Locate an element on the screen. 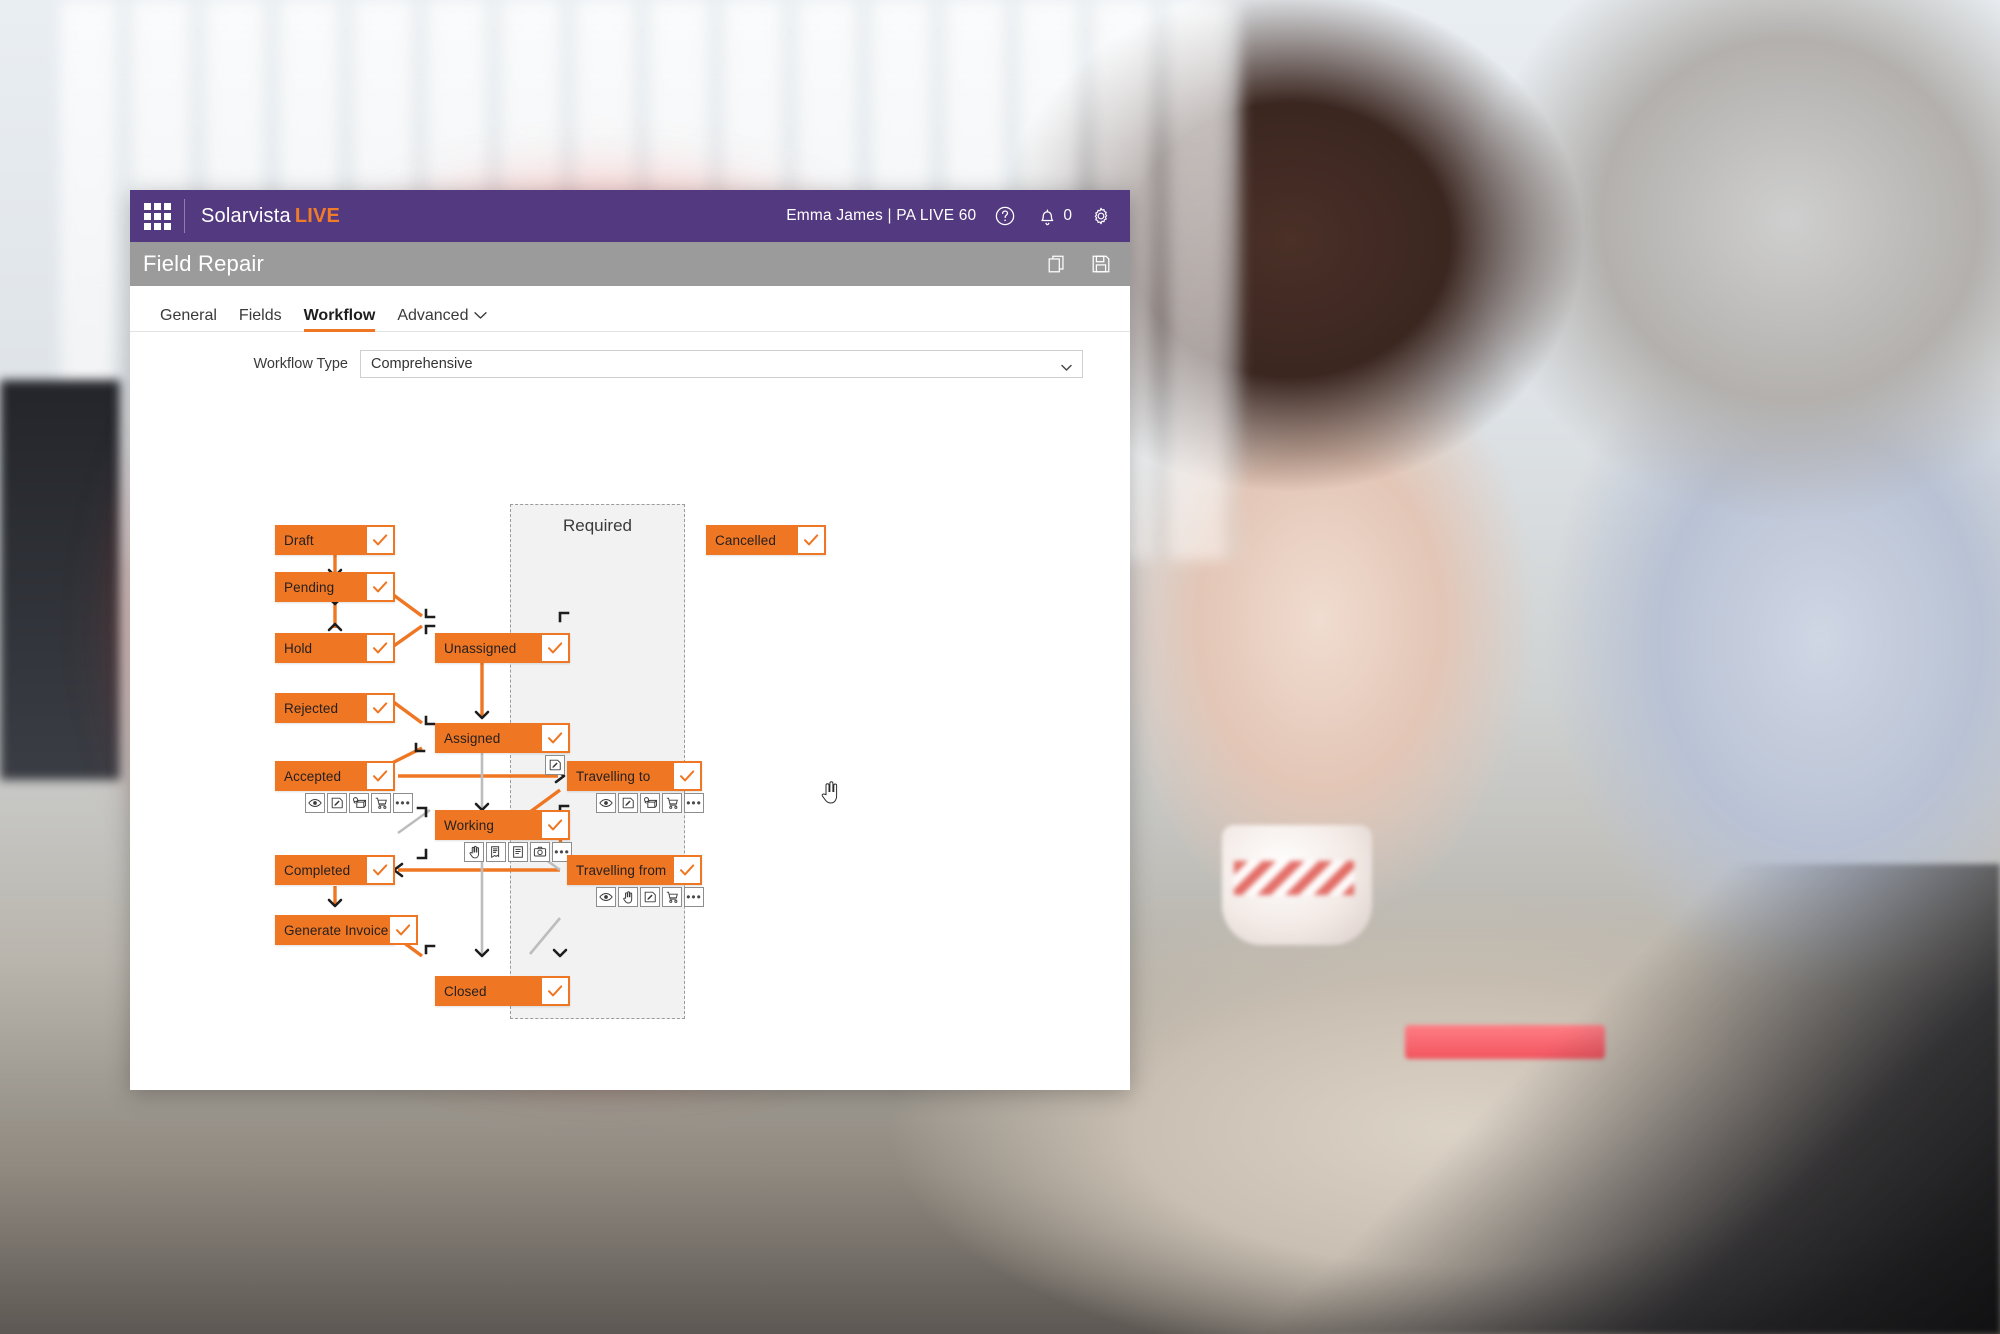 This screenshot has height=1334, width=2000. tab-workflow-label: Workflow is located at coordinates (339, 315).